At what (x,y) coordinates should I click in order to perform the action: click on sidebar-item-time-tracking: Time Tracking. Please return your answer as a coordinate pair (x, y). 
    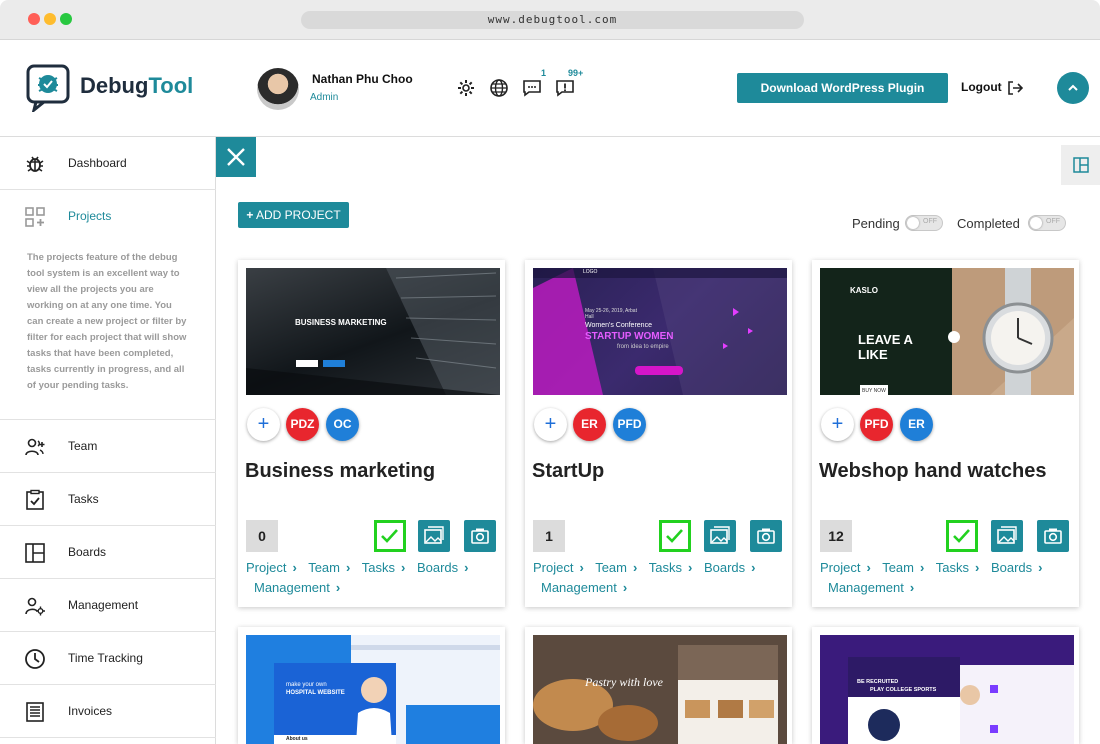
    Looking at the image, I should click on (108, 658).